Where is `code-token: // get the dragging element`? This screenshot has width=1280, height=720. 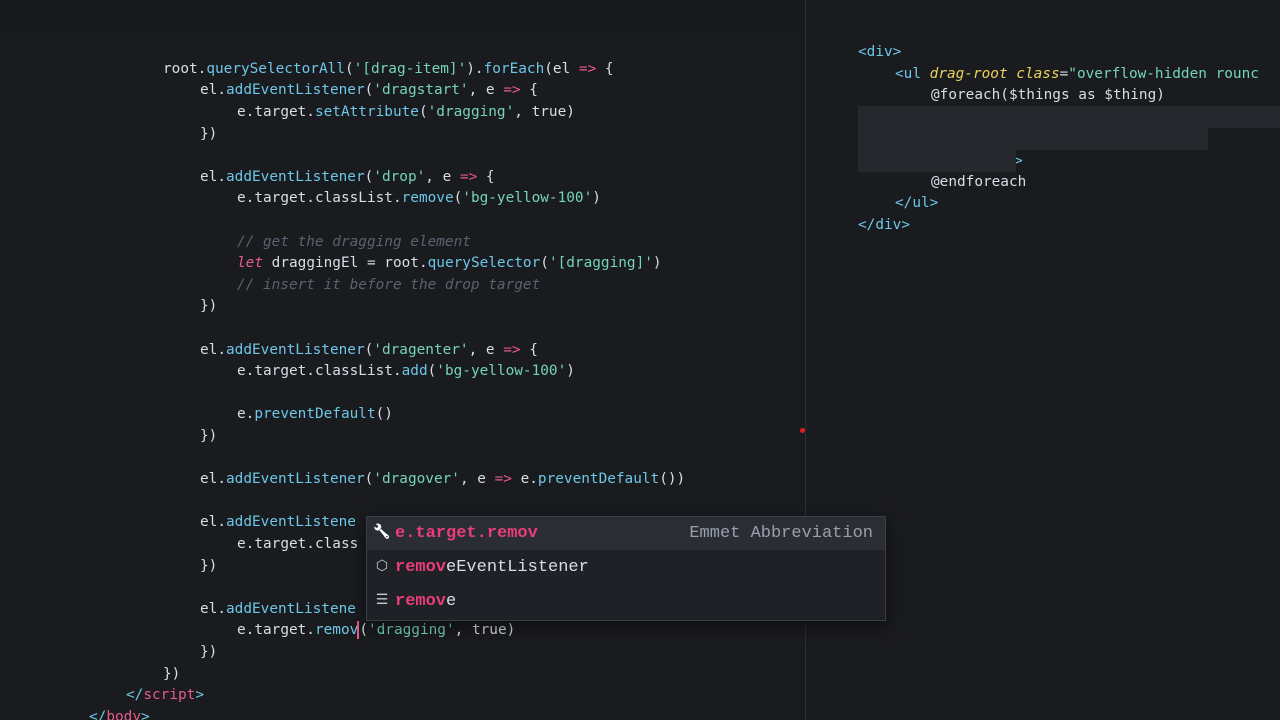
code-token: // get the dragging element is located at coordinates (354, 242).